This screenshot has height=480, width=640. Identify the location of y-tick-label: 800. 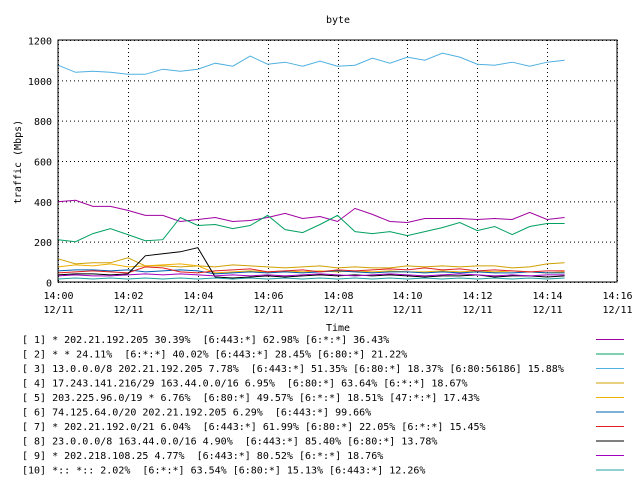
(43, 122).